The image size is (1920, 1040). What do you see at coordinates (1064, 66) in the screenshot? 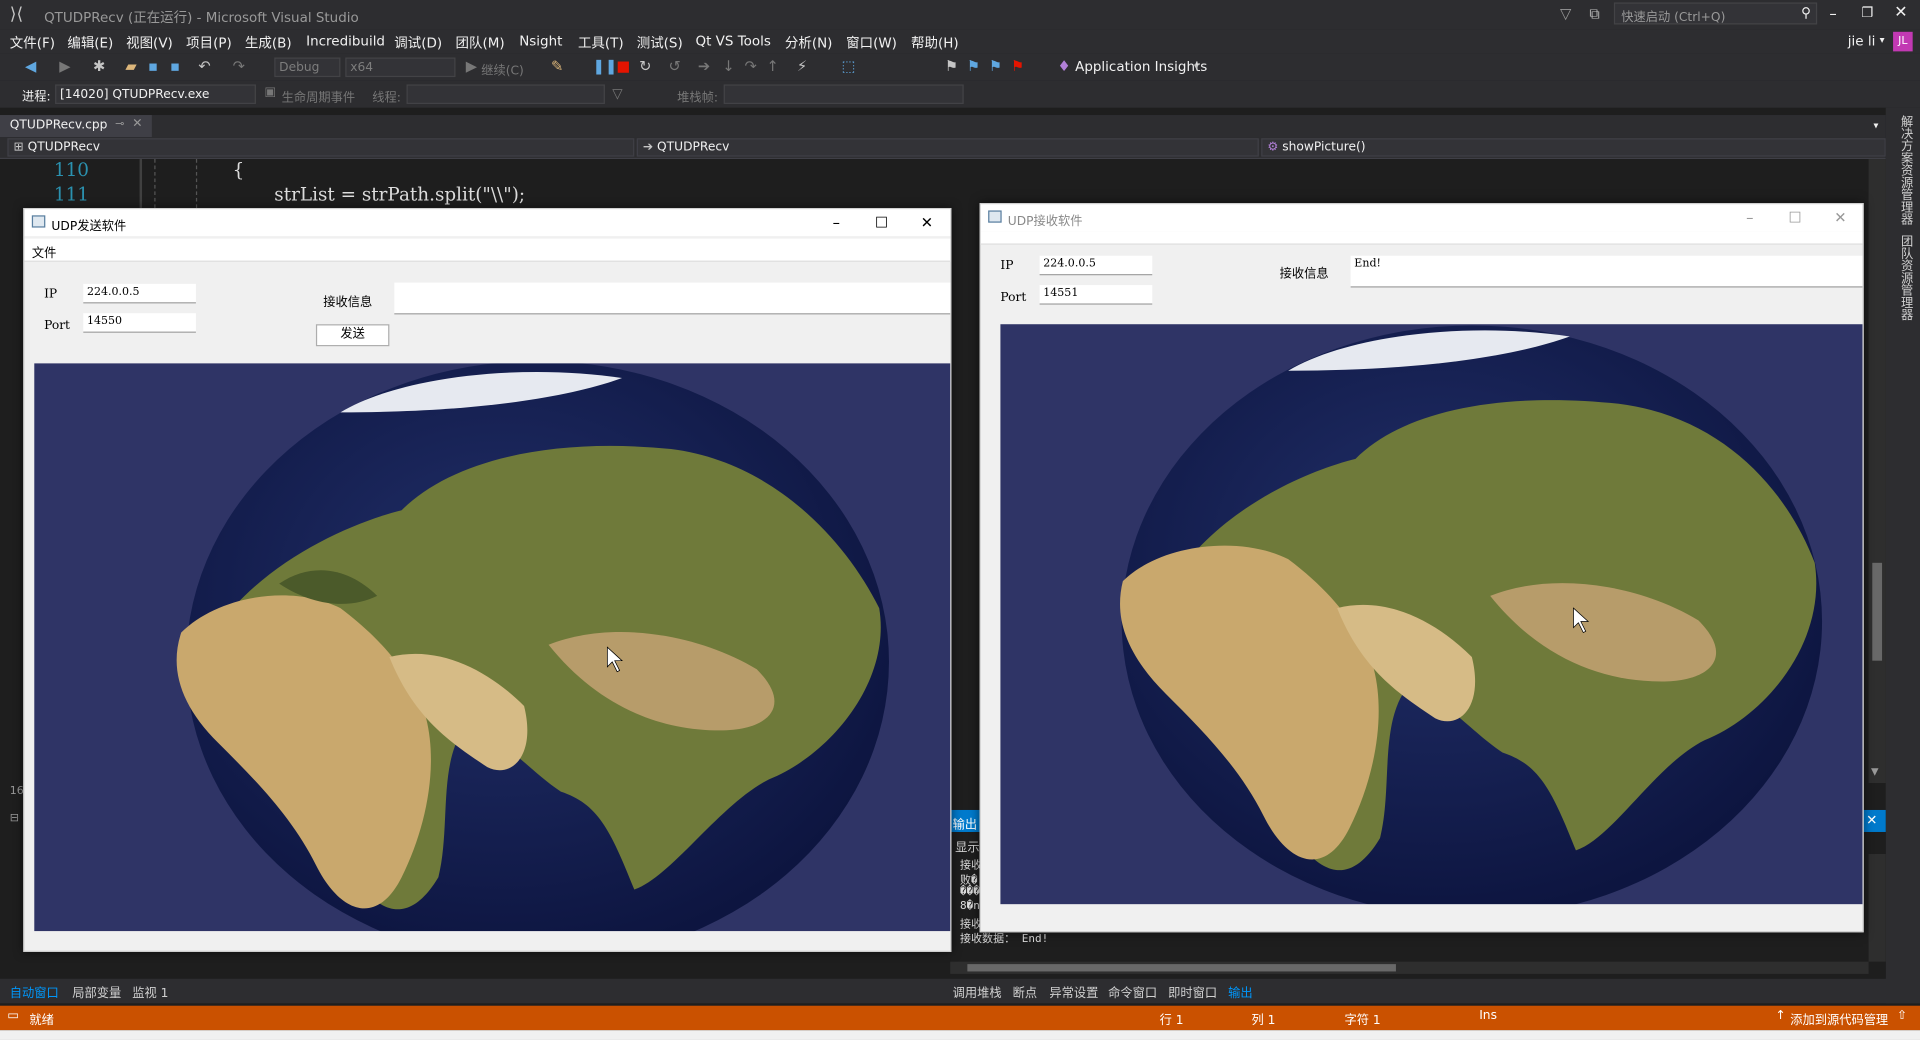
I see `app-insights-icon: ♦` at bounding box center [1064, 66].